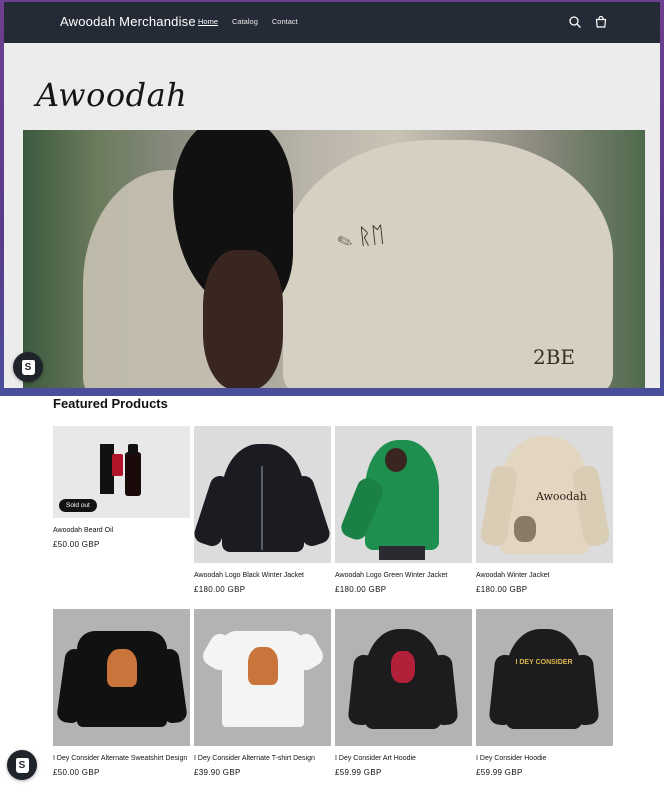  Describe the element at coordinates (361, 237) in the screenshot. I see `jacket-doodle: ✎ ᚱᛖ` at that location.